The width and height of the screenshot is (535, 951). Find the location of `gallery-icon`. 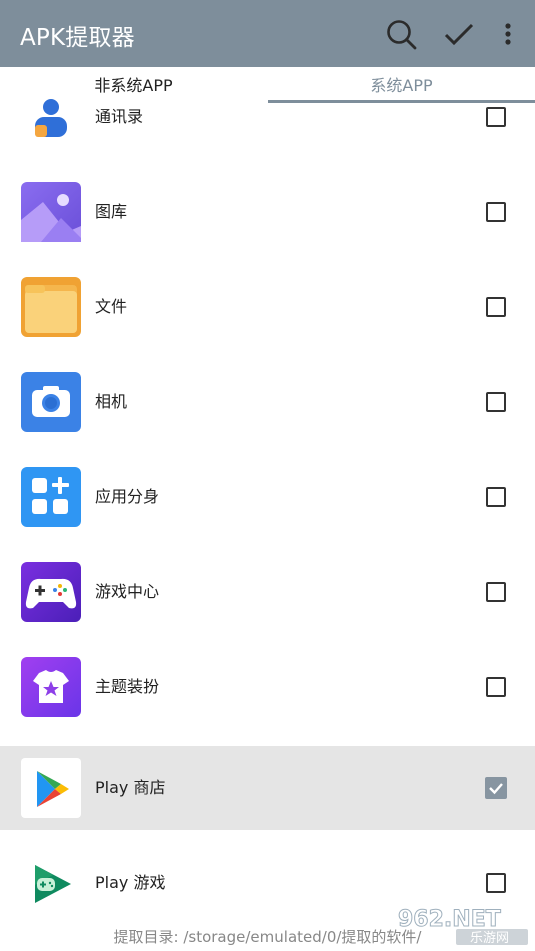

gallery-icon is located at coordinates (51, 212).